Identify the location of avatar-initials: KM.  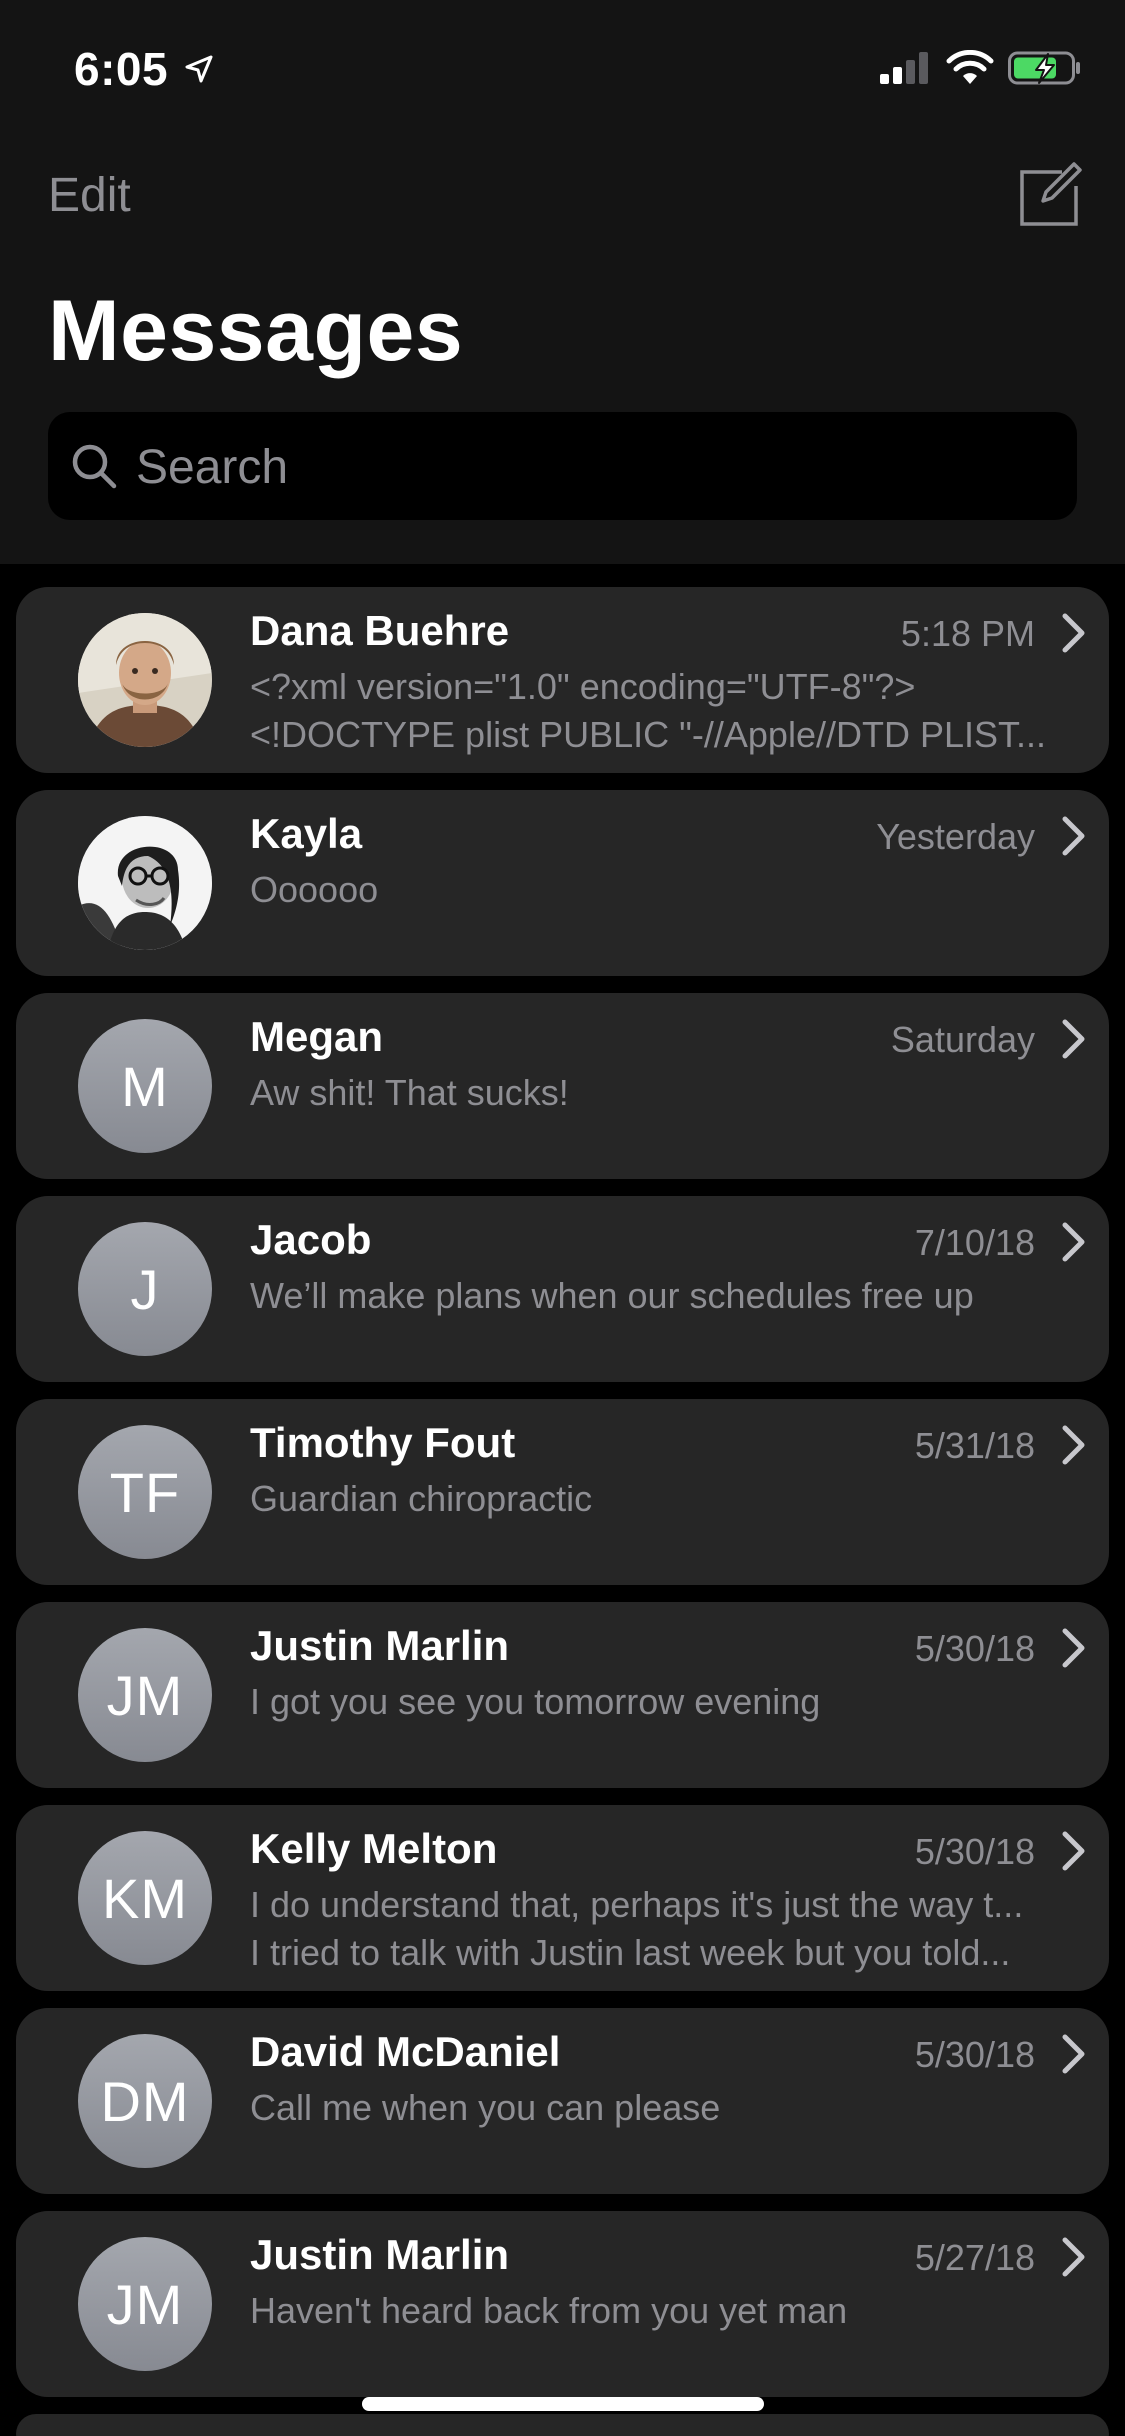
(145, 1898).